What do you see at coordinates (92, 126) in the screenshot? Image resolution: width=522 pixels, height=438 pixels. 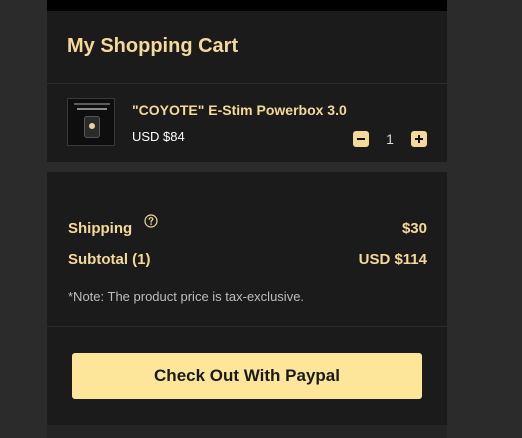 I see `thumbnail-device-light` at bounding box center [92, 126].